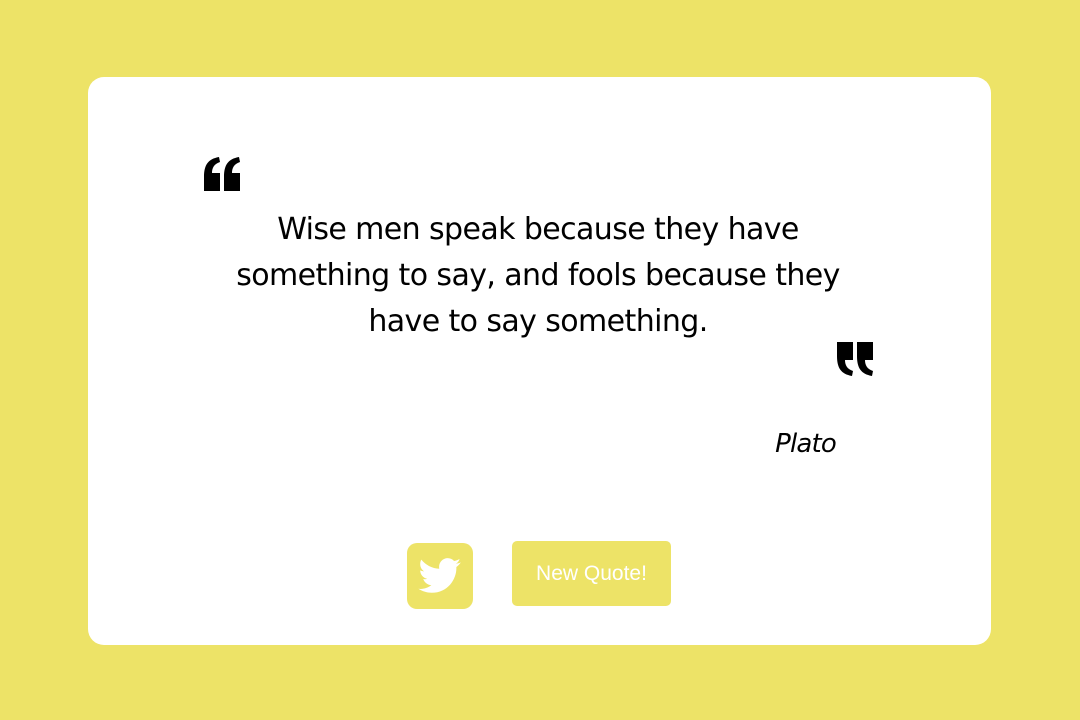 The height and width of the screenshot is (720, 1080). I want to click on quote-author: Plato, so click(806, 444).